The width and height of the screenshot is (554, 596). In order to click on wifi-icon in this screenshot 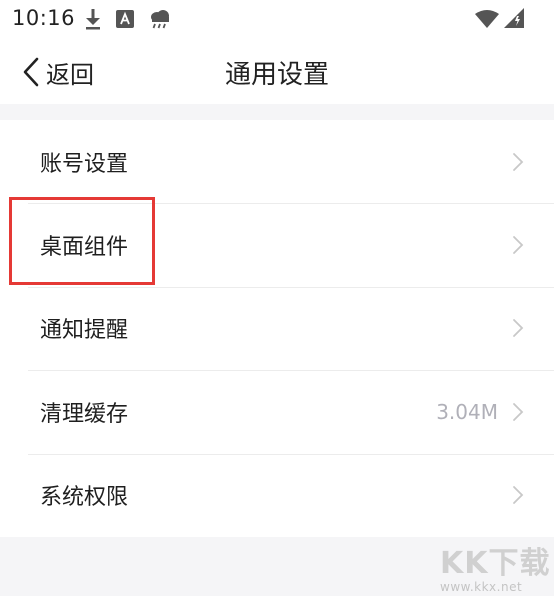, I will do `click(487, 19)`.